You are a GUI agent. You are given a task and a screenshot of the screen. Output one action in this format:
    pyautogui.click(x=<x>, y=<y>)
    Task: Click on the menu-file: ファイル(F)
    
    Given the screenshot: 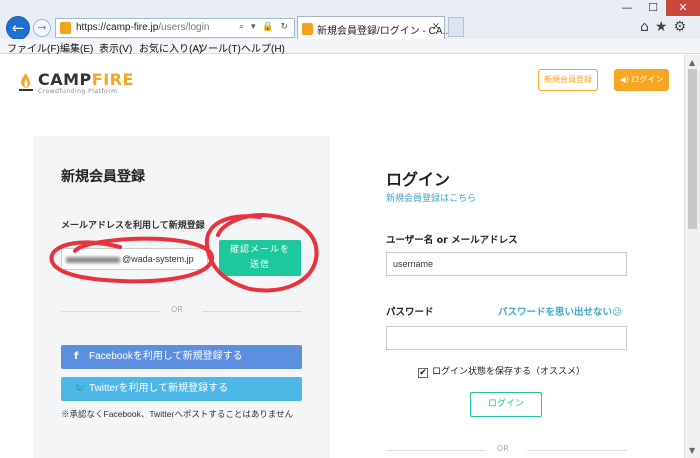 What is the action you would take?
    pyautogui.click(x=33, y=47)
    